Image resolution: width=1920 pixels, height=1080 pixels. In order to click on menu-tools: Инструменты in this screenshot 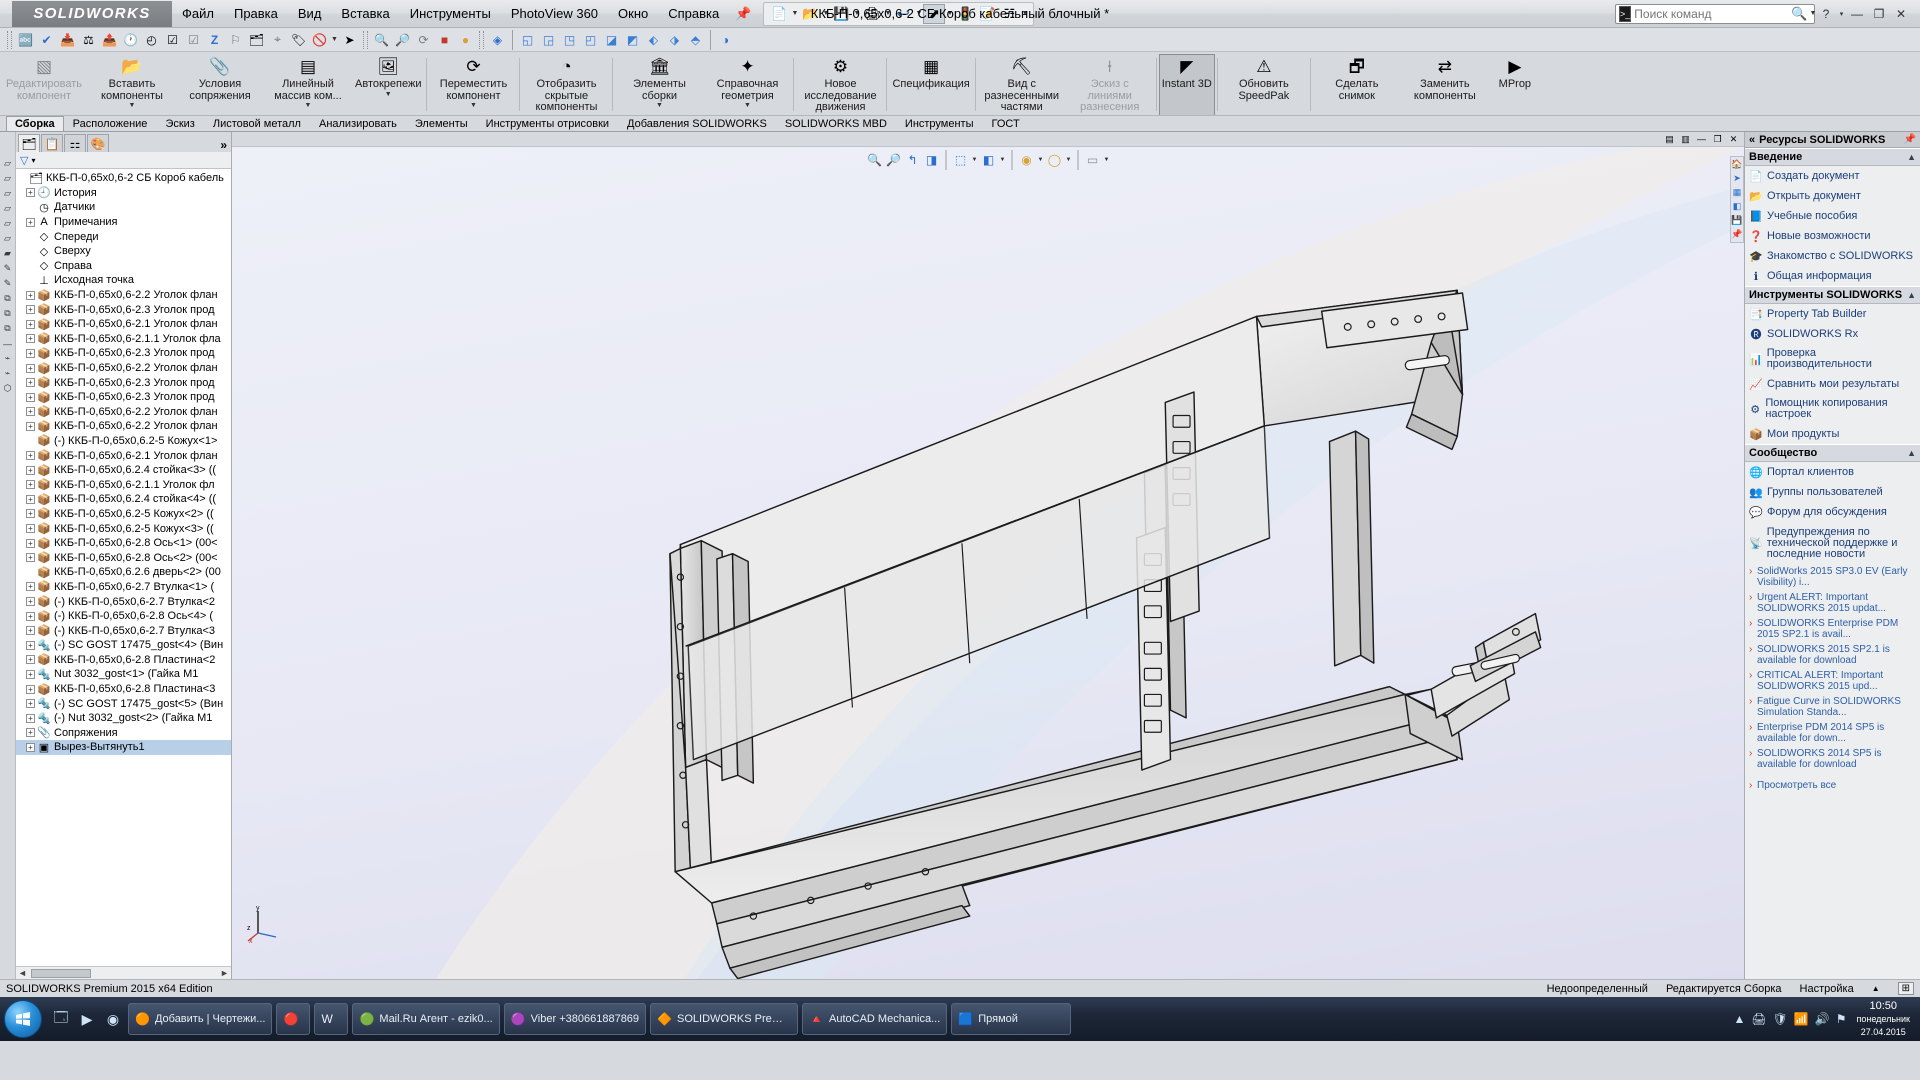, I will do `click(450, 14)`.